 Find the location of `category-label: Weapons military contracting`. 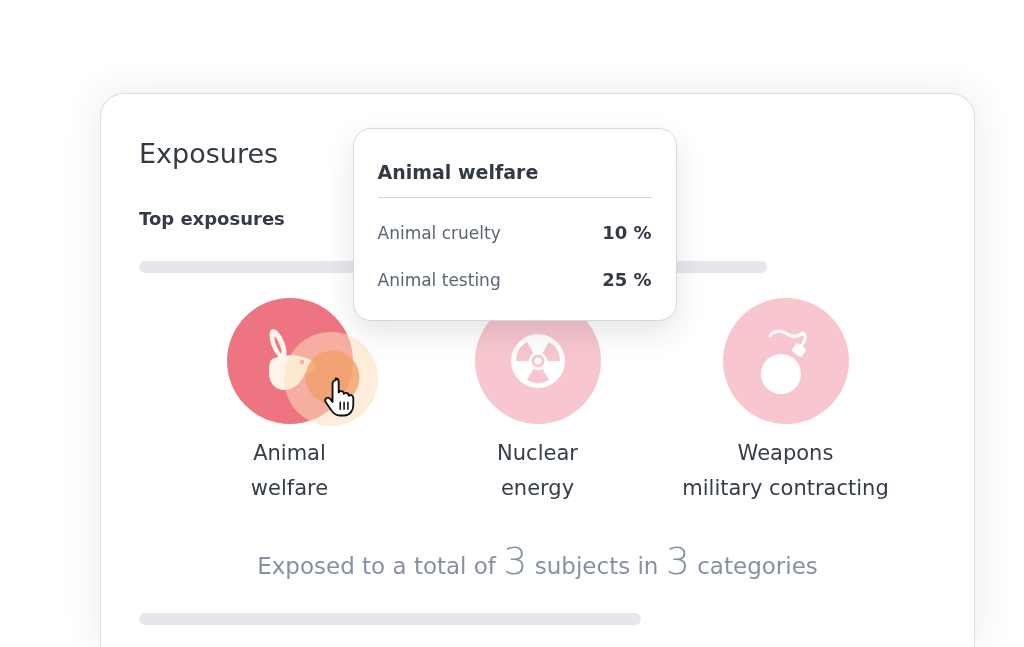

category-label: Weapons military contracting is located at coordinates (785, 471).